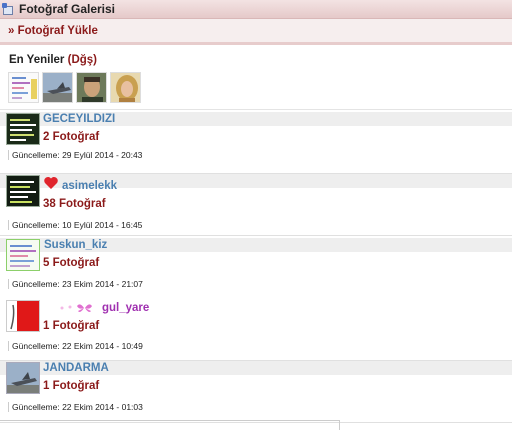 The width and height of the screenshot is (512, 430). What do you see at coordinates (67, 9) in the screenshot?
I see `window-title: Fotoğraf Galerisi` at bounding box center [67, 9].